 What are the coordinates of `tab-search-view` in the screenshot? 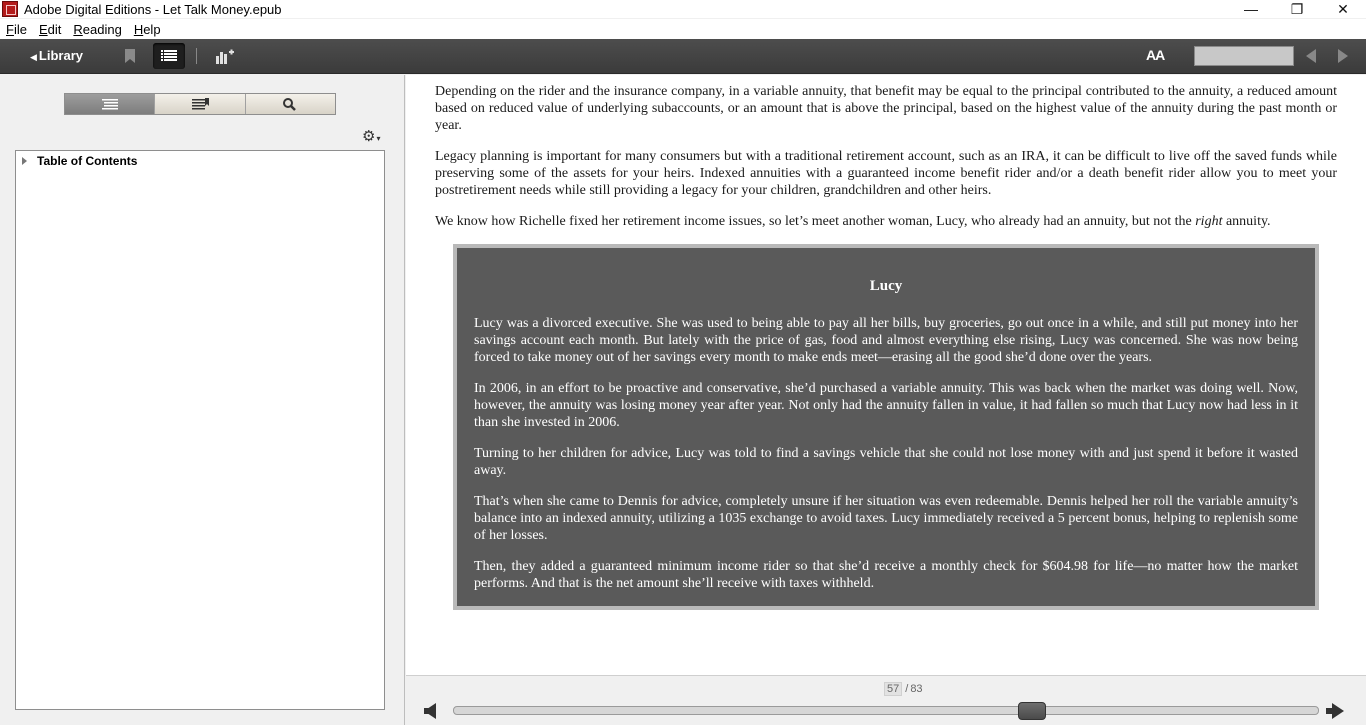 It's located at (290, 104).